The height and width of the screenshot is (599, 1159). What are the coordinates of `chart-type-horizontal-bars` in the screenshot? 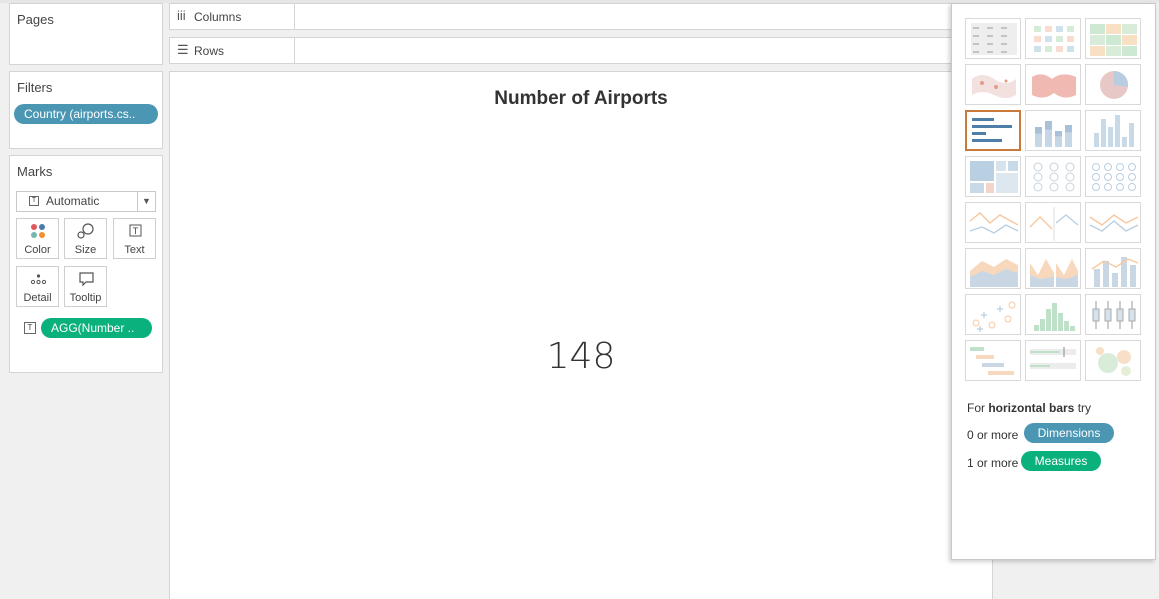 It's located at (993, 130).